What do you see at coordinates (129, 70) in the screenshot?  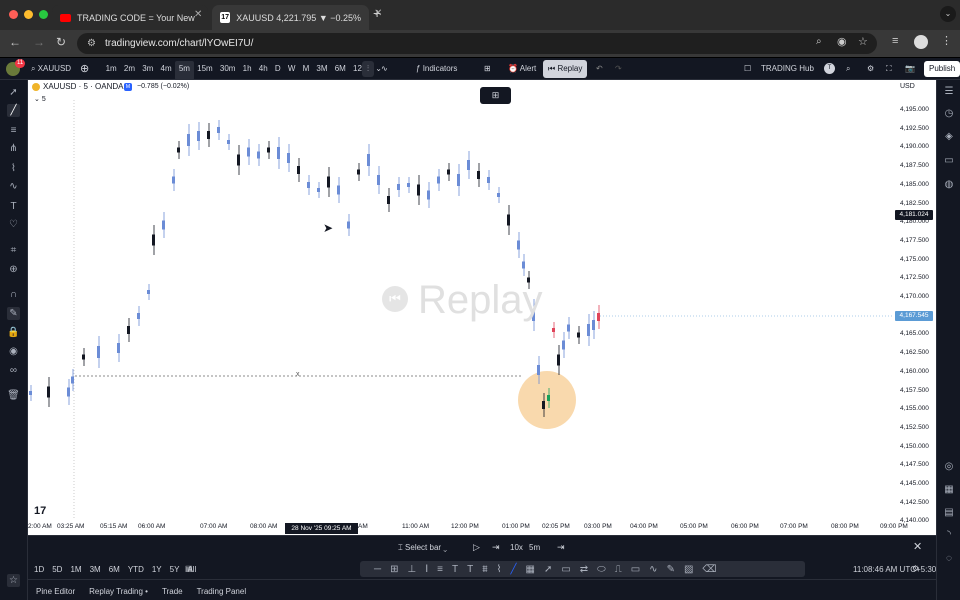 I see `interval-2m: 2m` at bounding box center [129, 70].